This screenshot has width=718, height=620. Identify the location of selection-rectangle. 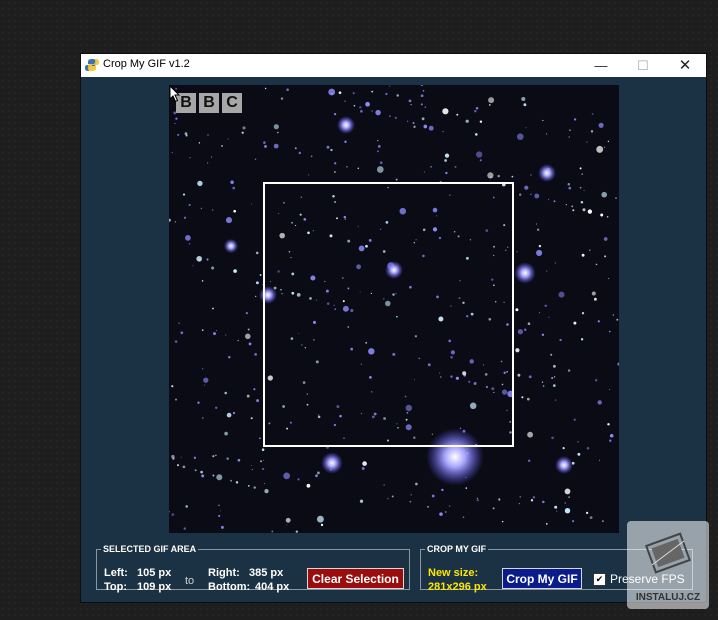
(388, 314).